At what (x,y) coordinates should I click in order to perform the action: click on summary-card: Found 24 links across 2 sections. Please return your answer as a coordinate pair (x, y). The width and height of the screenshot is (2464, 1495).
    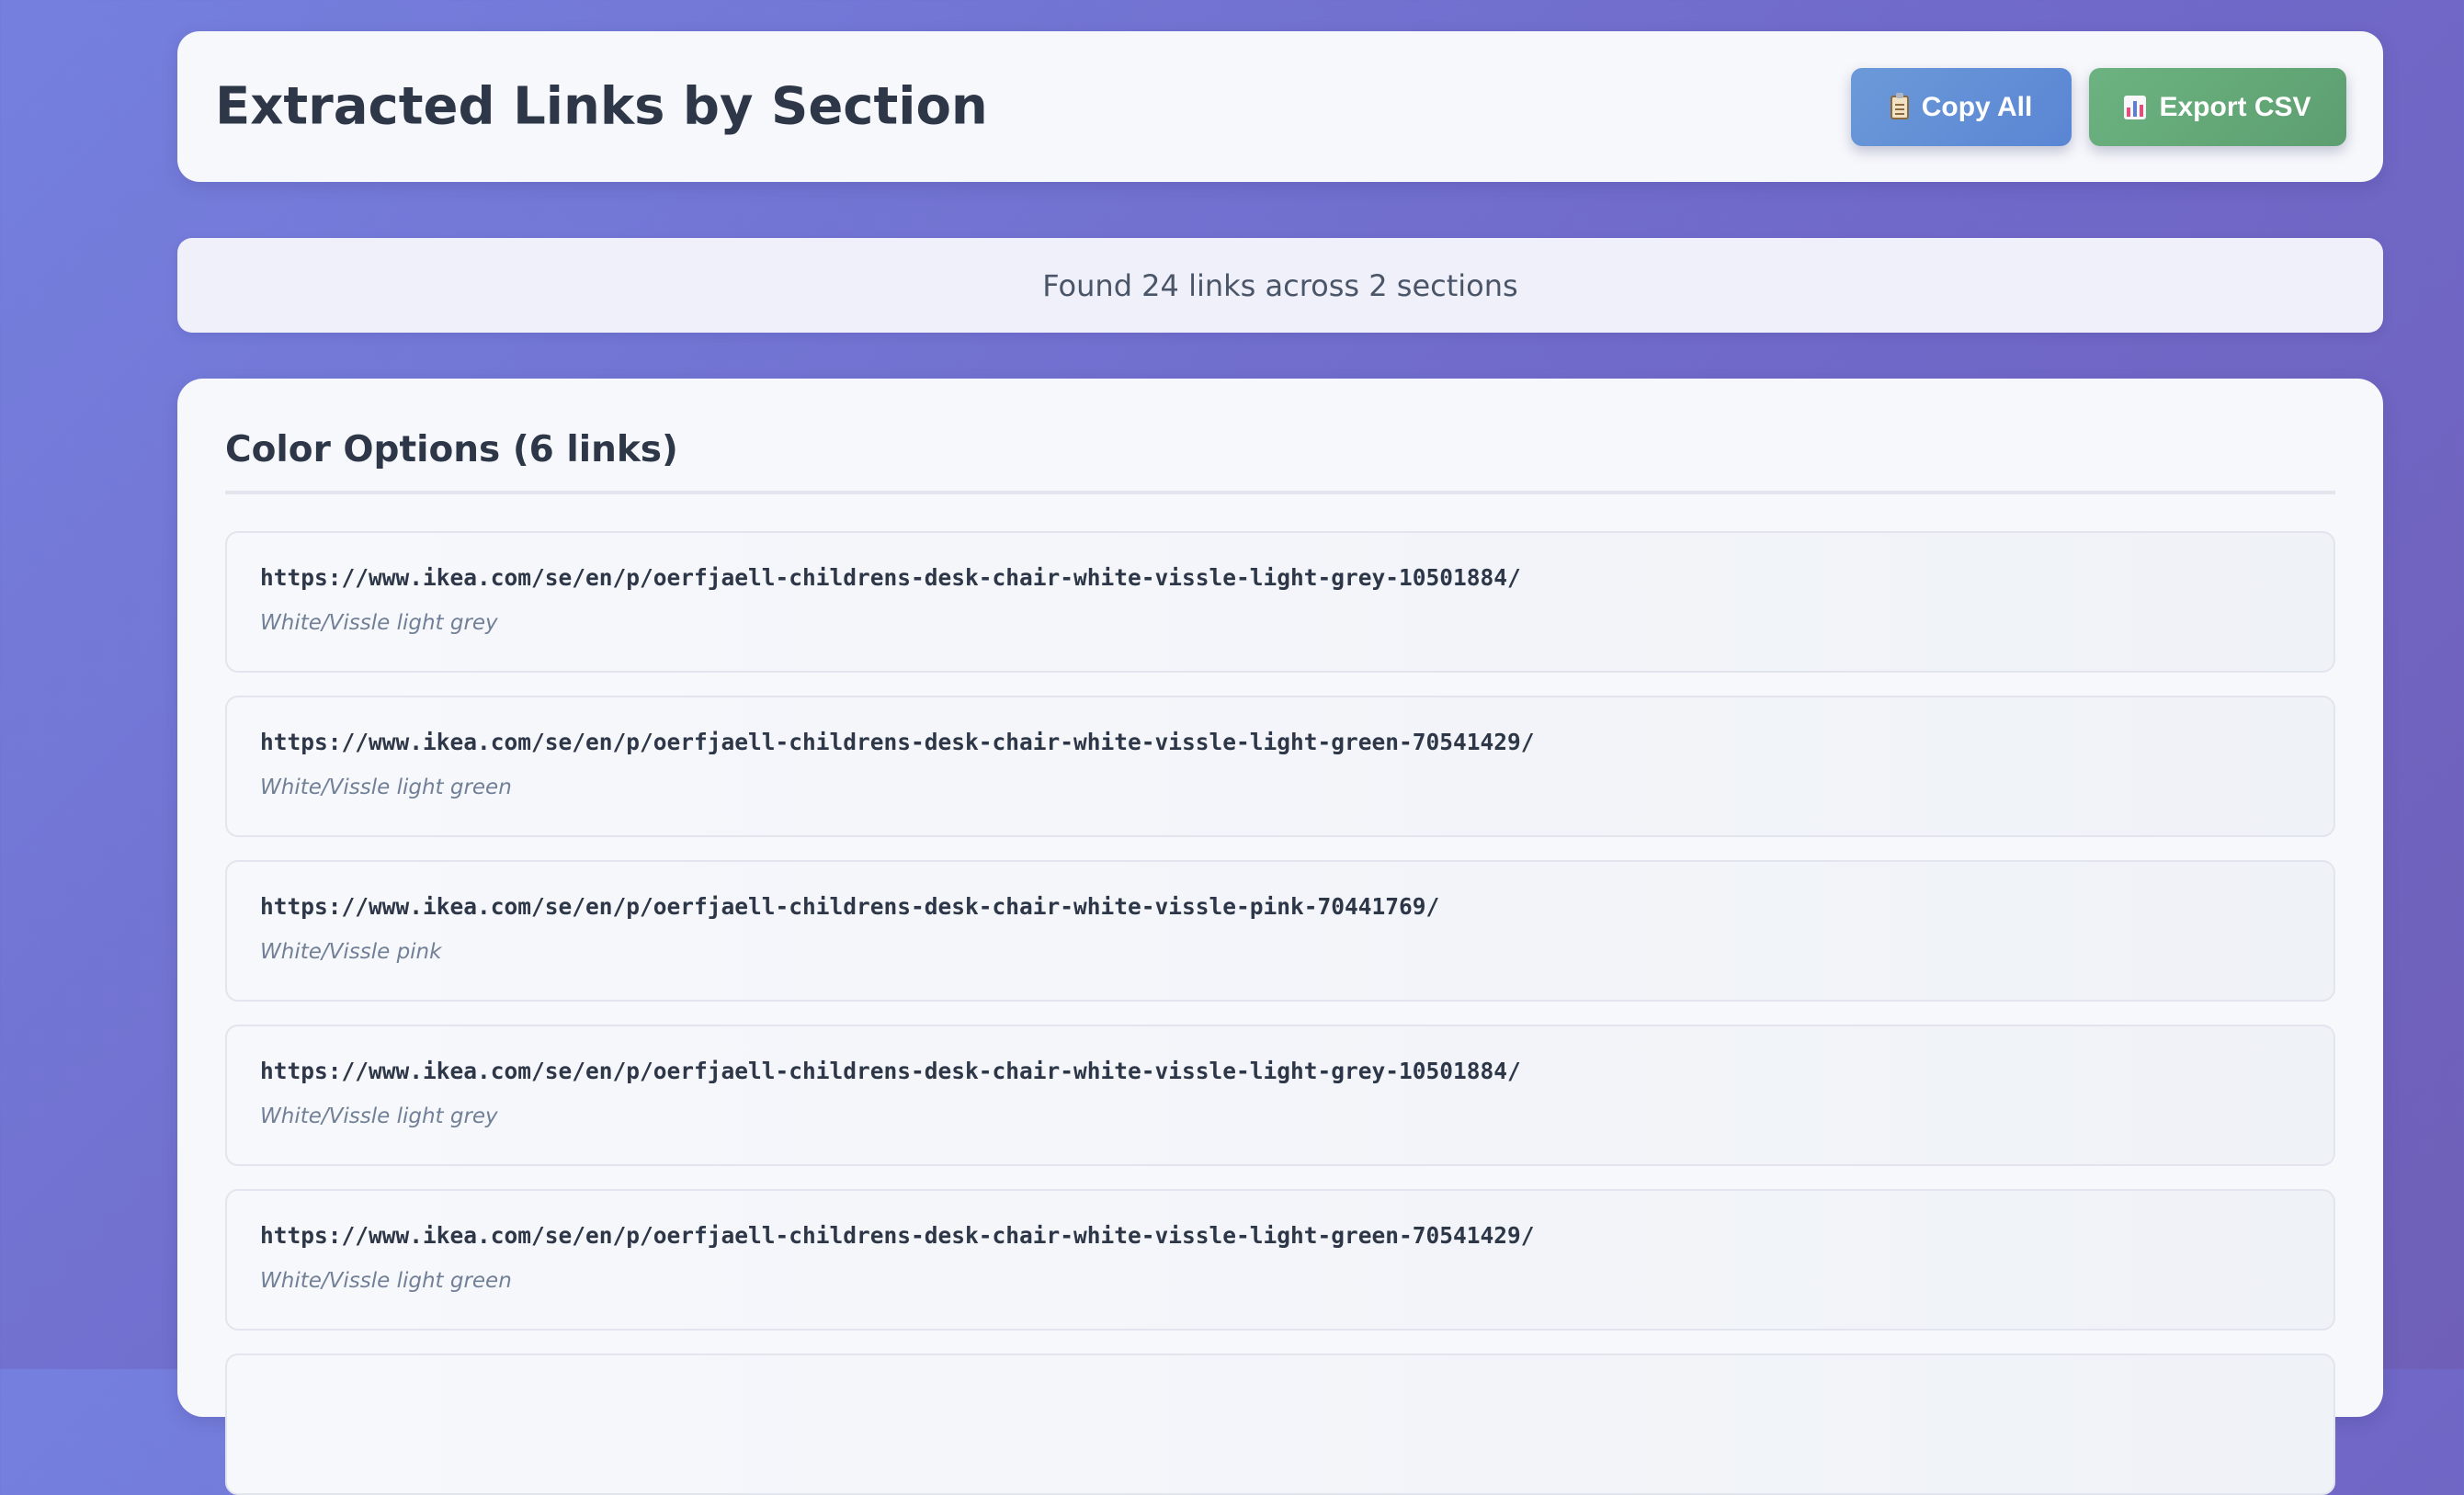
    Looking at the image, I should click on (1280, 285).